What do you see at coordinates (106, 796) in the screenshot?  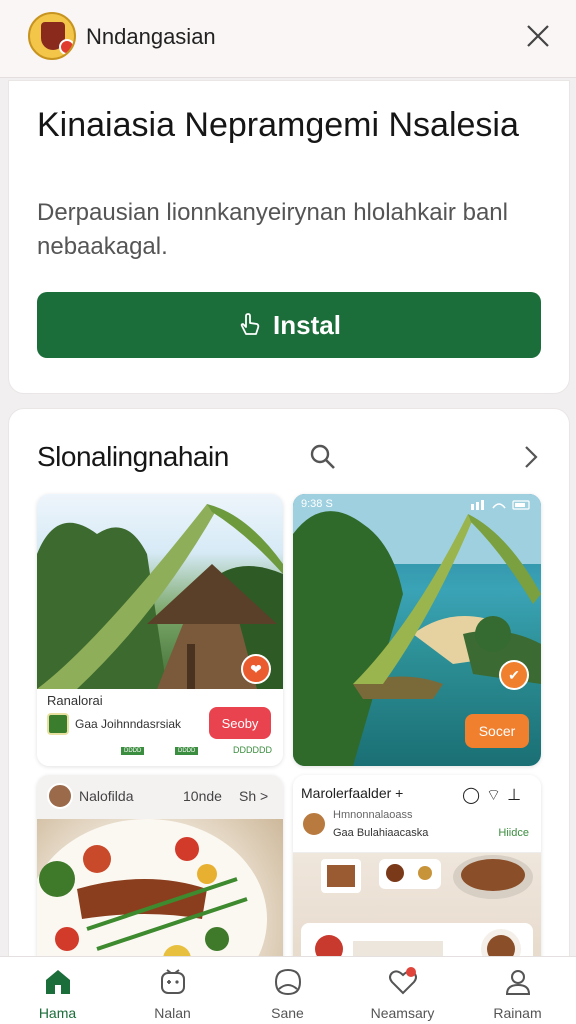 I see `author-name: Nalofilda` at bounding box center [106, 796].